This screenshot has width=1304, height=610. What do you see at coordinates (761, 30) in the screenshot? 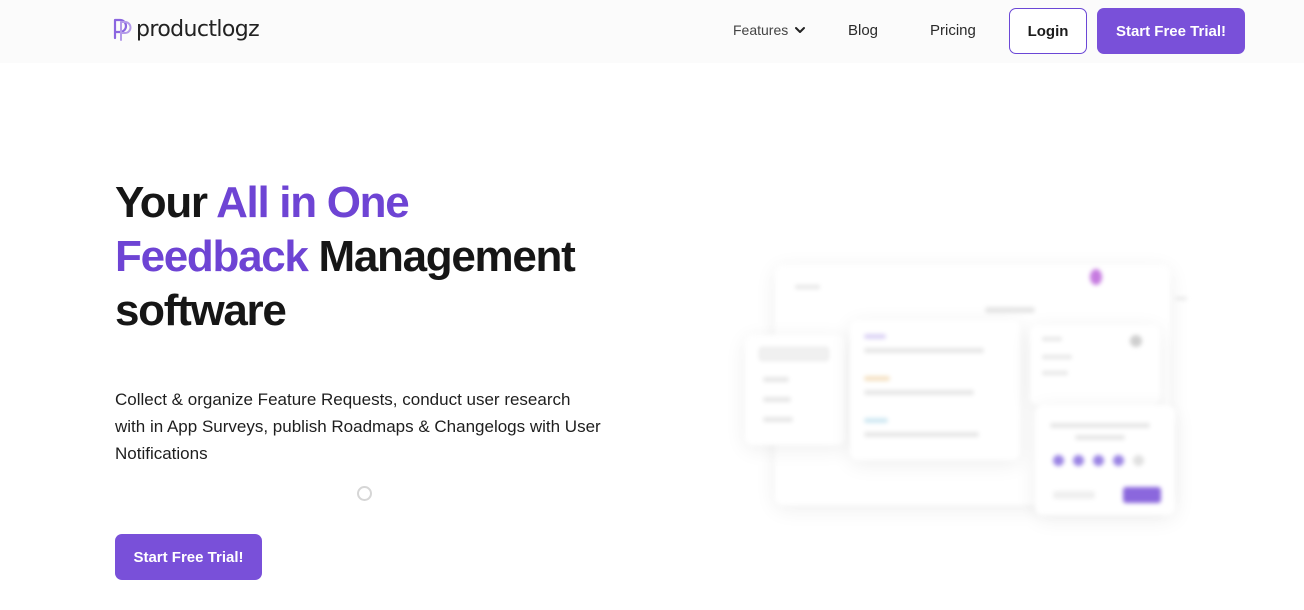
I see `nav-features-label: Features` at bounding box center [761, 30].